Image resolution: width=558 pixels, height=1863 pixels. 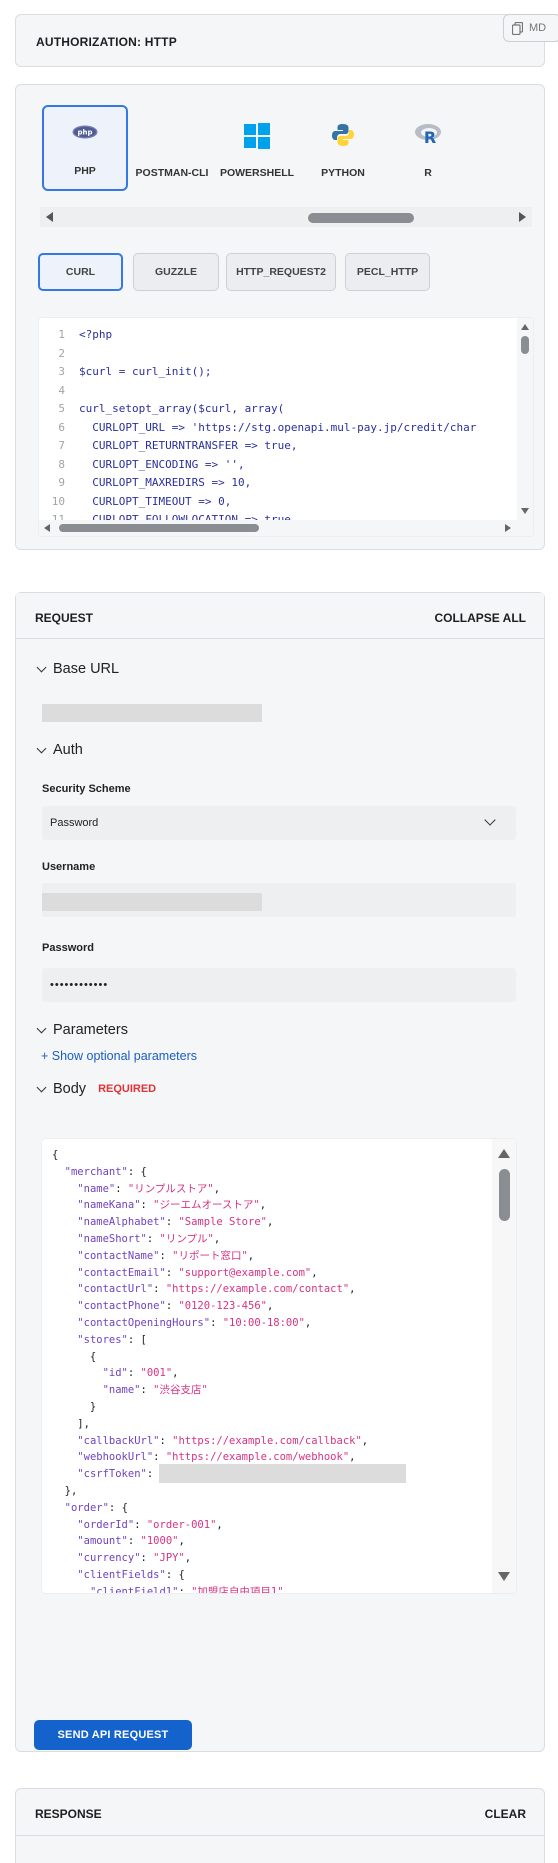 I want to click on required-badge: REQUIRED, so click(x=127, y=1089).